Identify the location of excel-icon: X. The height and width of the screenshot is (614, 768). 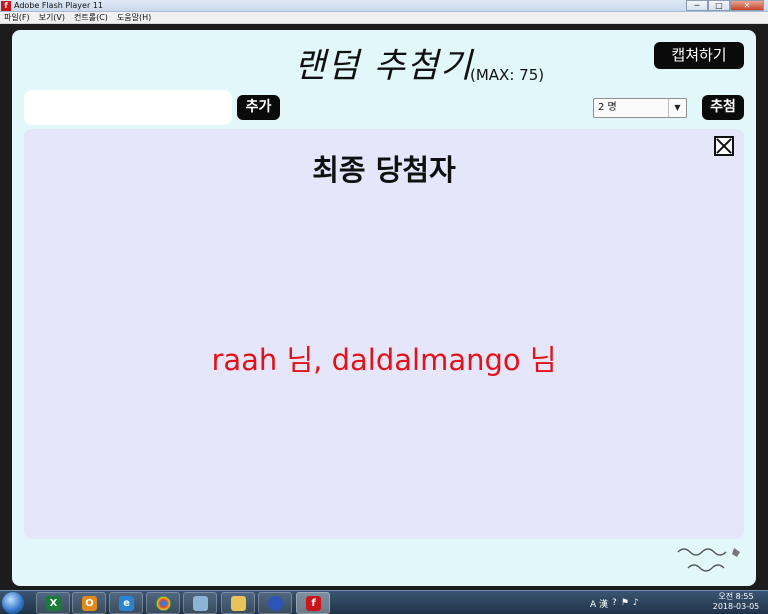
(53, 603).